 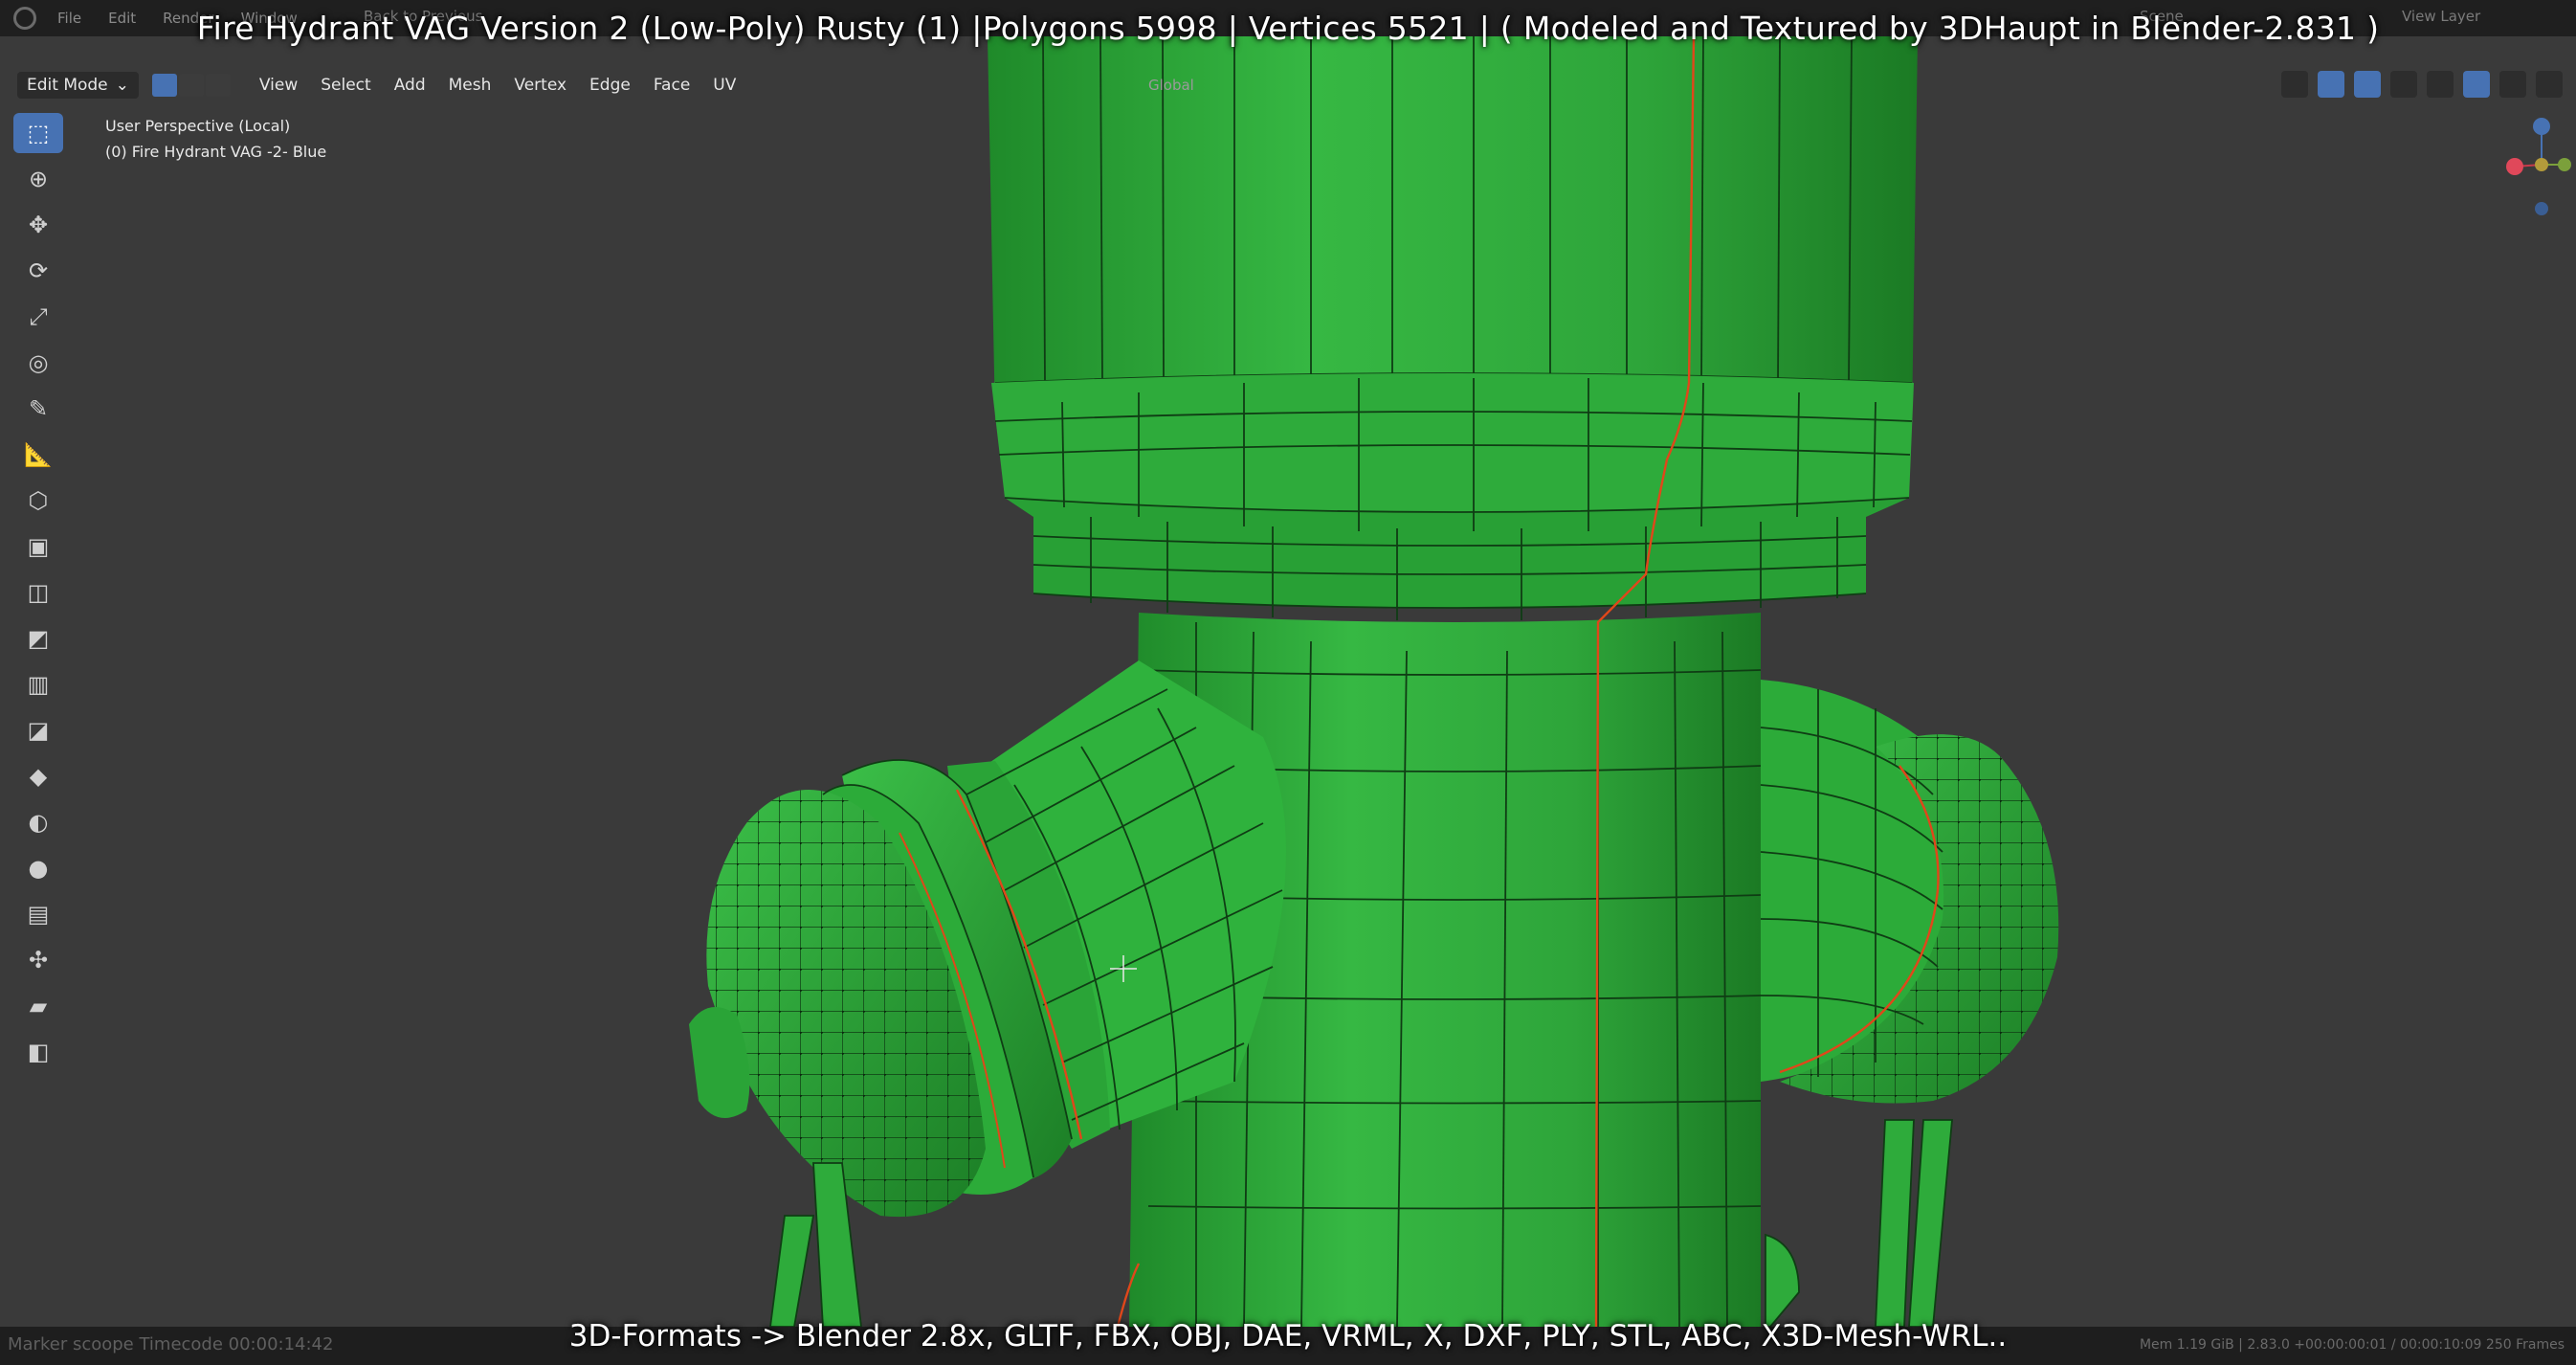 What do you see at coordinates (1452, 496) in the screenshot?
I see `flange` at bounding box center [1452, 496].